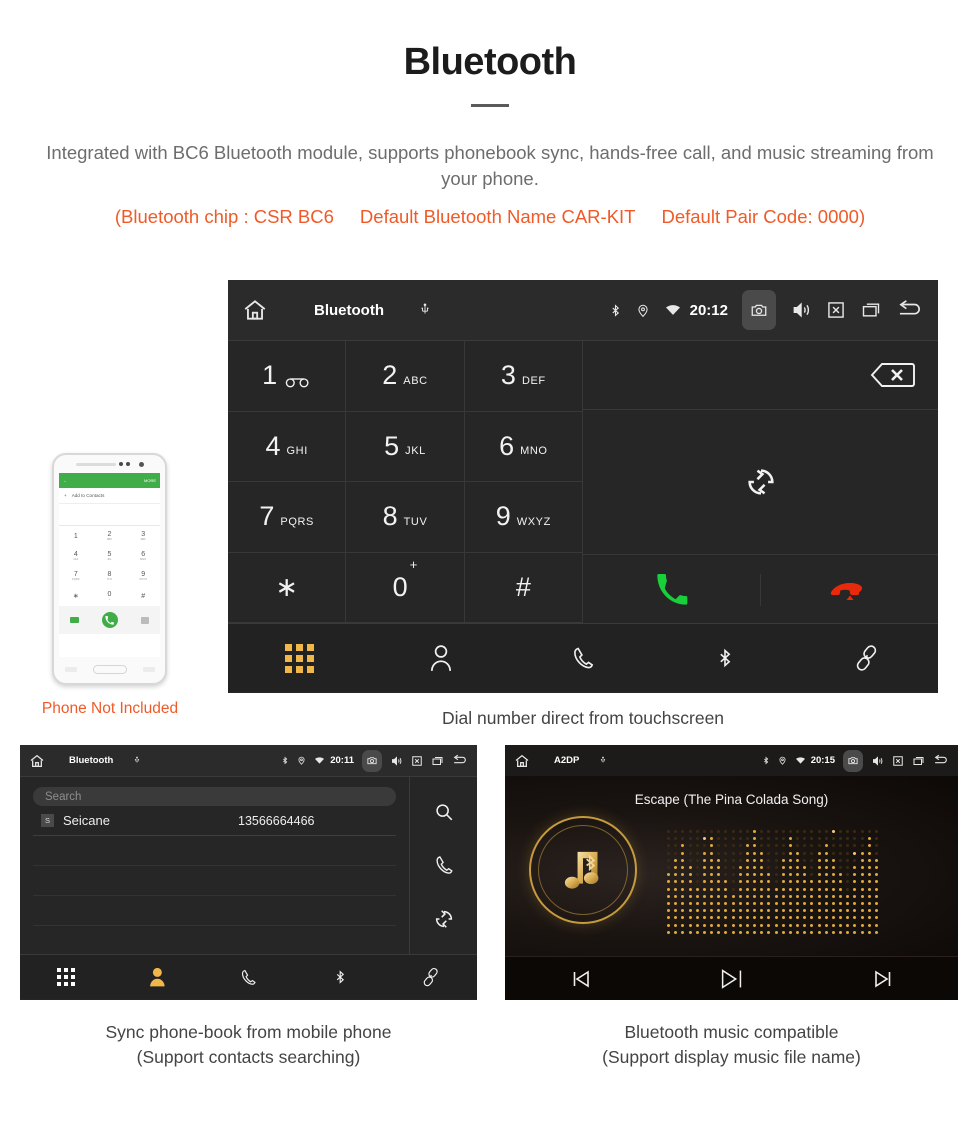 The width and height of the screenshot is (980, 1134). Describe the element at coordinates (287, 587) in the screenshot. I see `key-star: ∗` at that location.